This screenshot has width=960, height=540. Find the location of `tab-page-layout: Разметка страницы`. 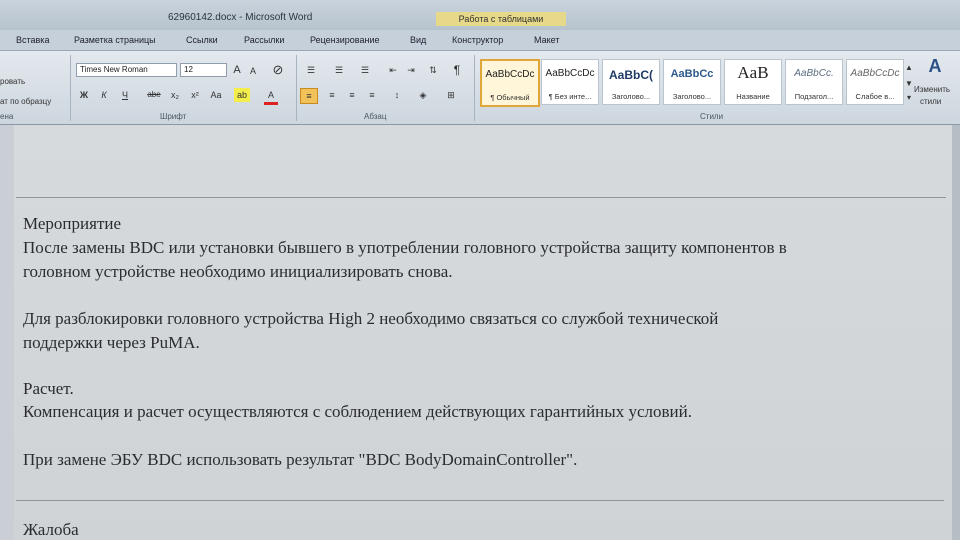

tab-page-layout: Разметка страницы is located at coordinates (115, 40).